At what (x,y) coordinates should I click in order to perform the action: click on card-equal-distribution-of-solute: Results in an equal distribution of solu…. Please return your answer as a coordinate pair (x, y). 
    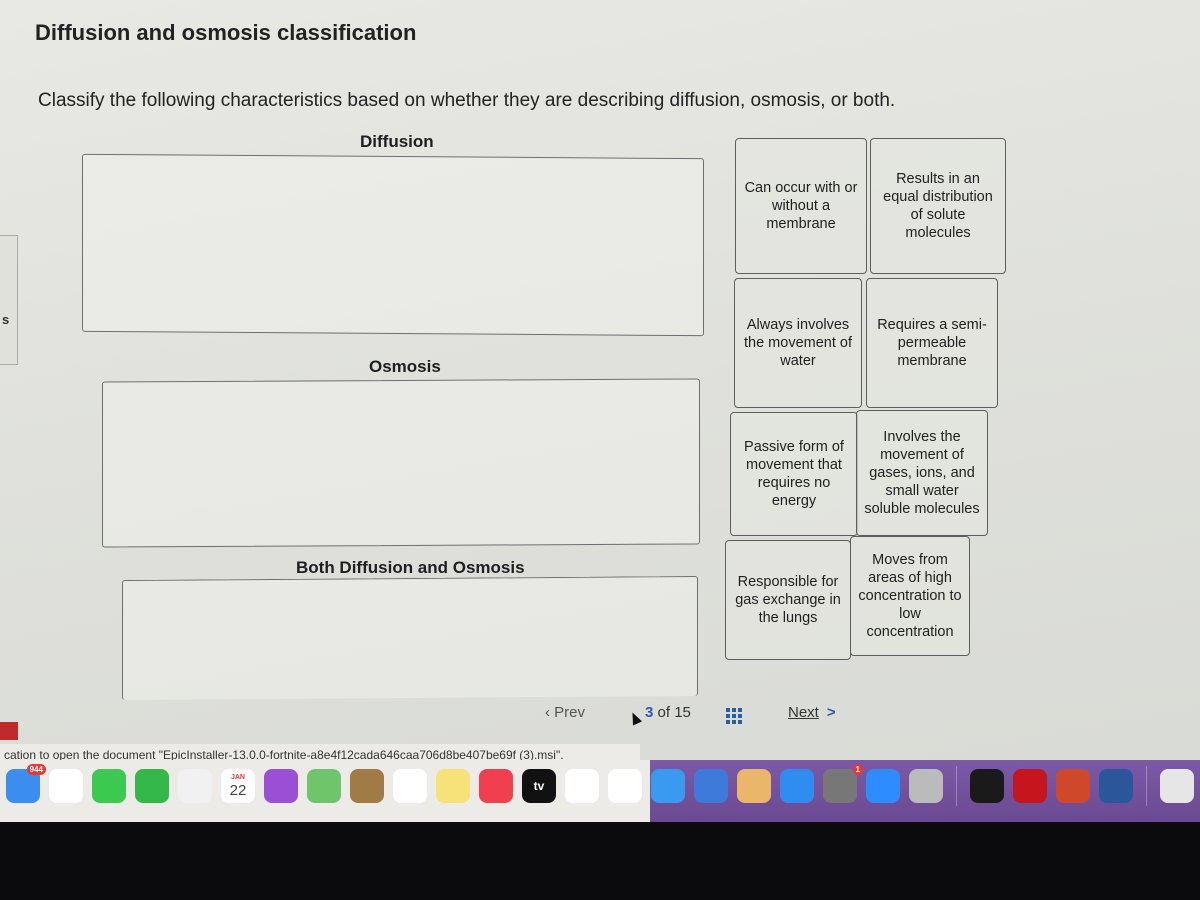
    Looking at the image, I should click on (938, 206).